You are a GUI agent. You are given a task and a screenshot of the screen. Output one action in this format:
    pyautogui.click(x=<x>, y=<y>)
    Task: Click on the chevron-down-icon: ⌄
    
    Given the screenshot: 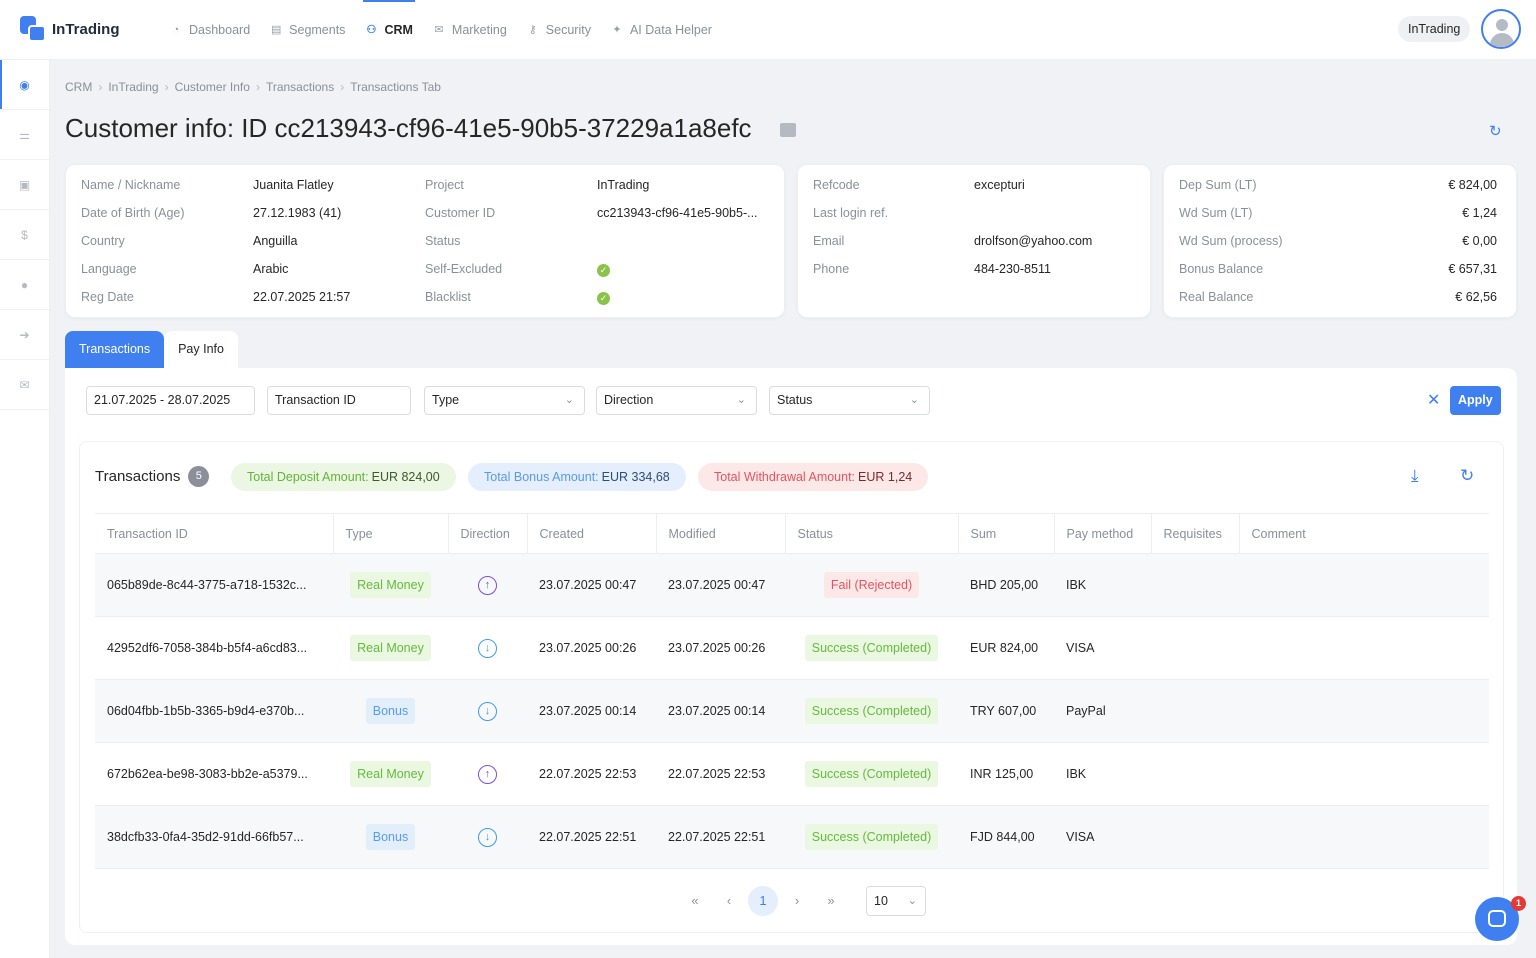 What is the action you would take?
    pyautogui.click(x=912, y=901)
    